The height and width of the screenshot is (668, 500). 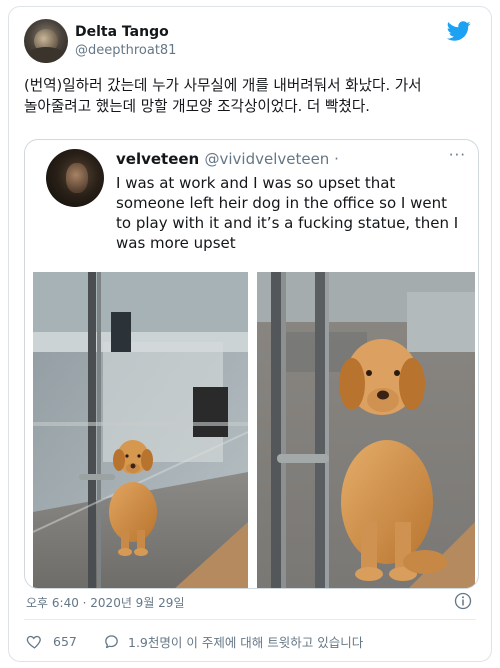 What do you see at coordinates (271, 159) in the screenshot?
I see `quoted-author-handle: @vividvelveteen ·` at bounding box center [271, 159].